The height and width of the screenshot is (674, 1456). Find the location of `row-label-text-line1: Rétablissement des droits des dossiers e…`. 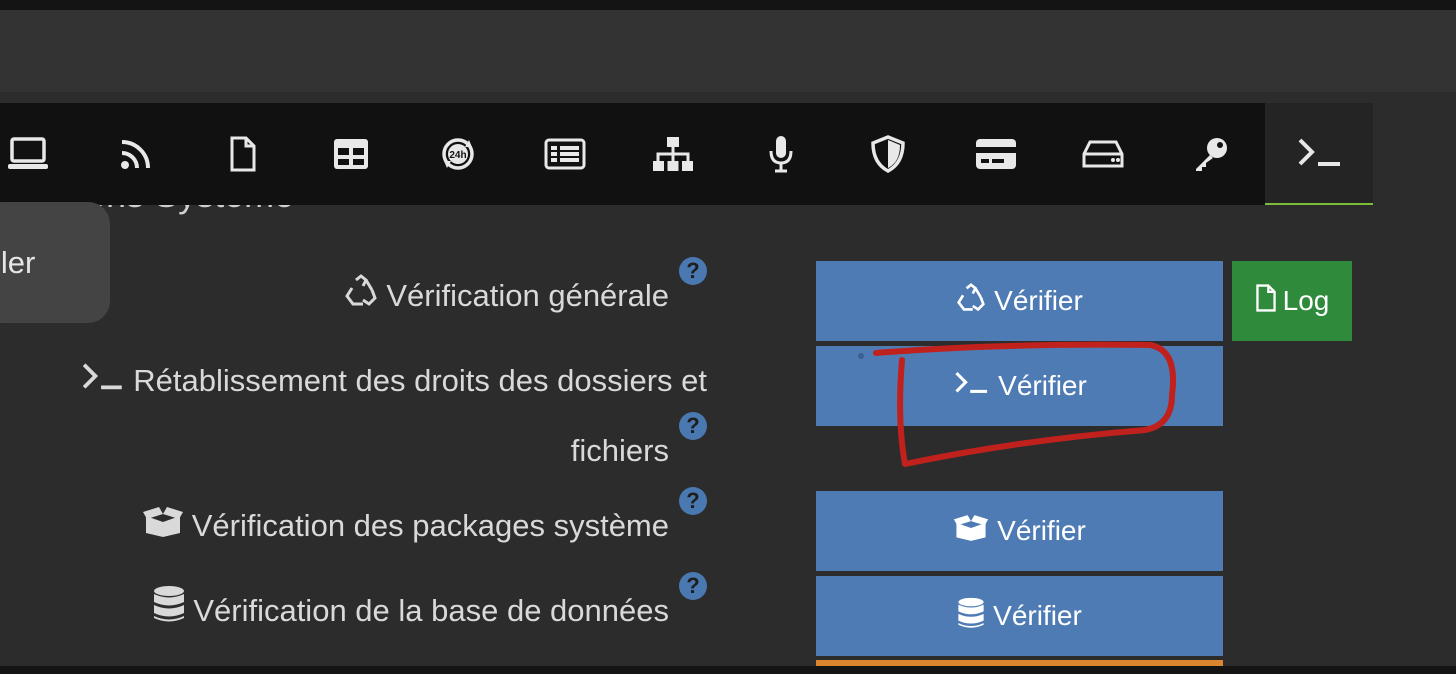

row-label-text-line1: Rétablissement des droits des dossiers e… is located at coordinates (420, 380).